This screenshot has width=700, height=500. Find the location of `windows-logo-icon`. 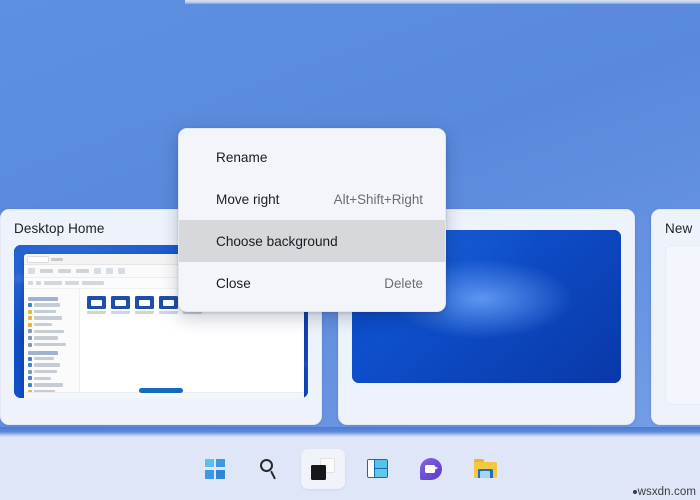

windows-logo-icon is located at coordinates (215, 468).